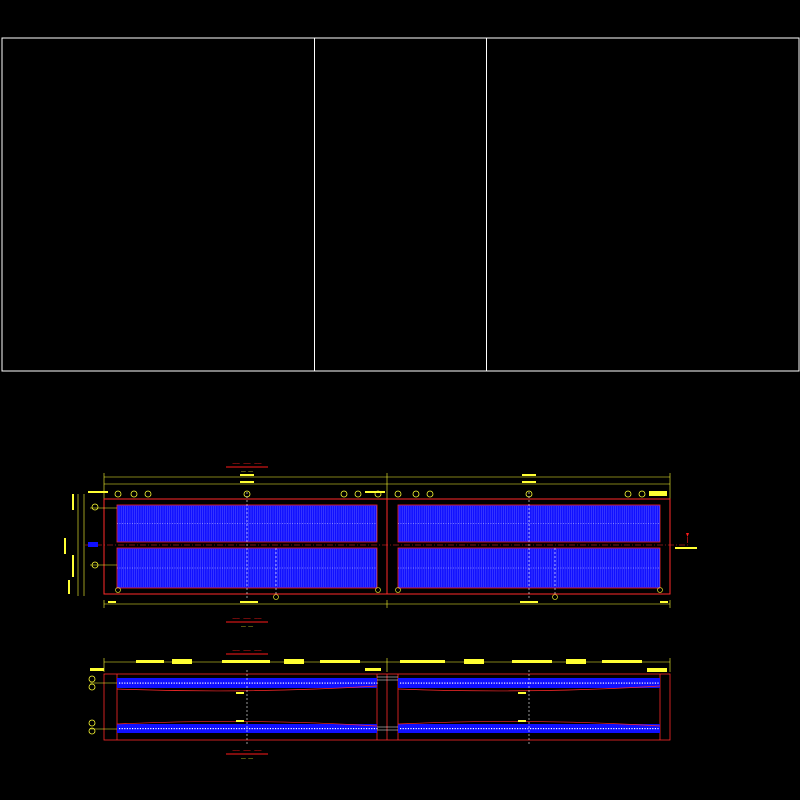  What do you see at coordinates (247, 650) in the screenshot?
I see `lower-plan-header: —— —— ——` at bounding box center [247, 650].